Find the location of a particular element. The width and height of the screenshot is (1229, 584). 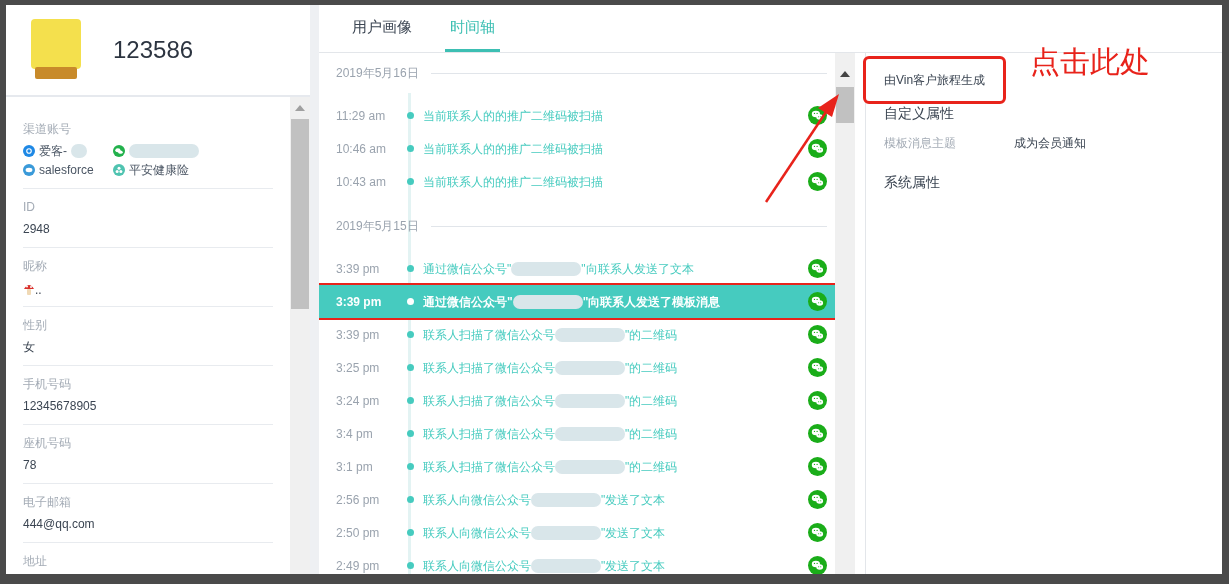

timeline-event: 2:56 pm 联系人向微信公众号 "发送了文本 is located at coordinates (577, 499).